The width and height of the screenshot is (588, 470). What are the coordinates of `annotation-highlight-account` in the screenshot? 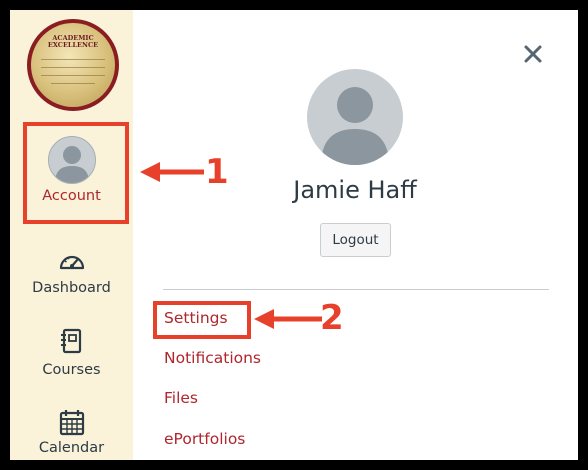 It's located at (76, 173).